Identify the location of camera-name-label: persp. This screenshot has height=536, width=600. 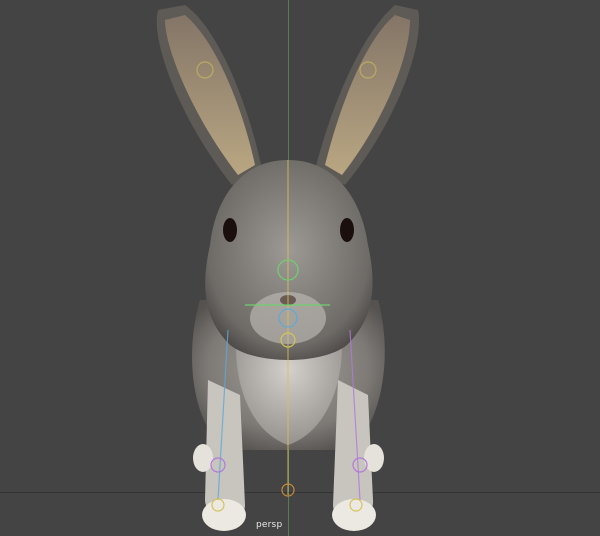
(269, 525).